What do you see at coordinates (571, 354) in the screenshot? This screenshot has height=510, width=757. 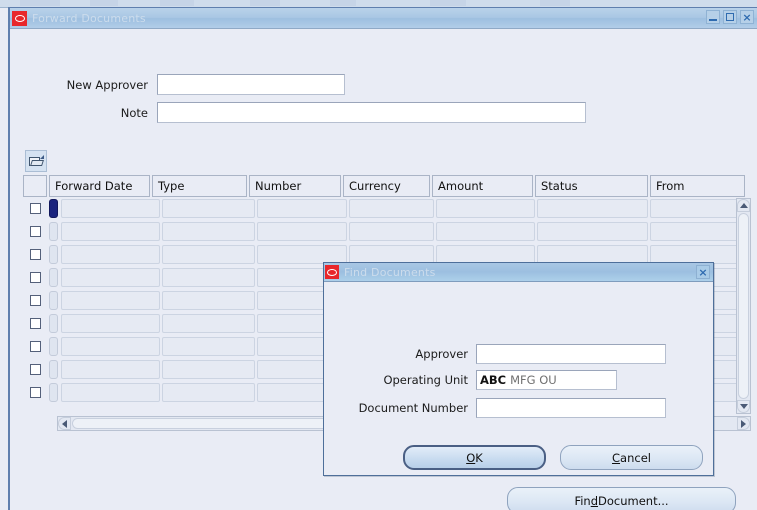 I see `dialog-approver-input` at bounding box center [571, 354].